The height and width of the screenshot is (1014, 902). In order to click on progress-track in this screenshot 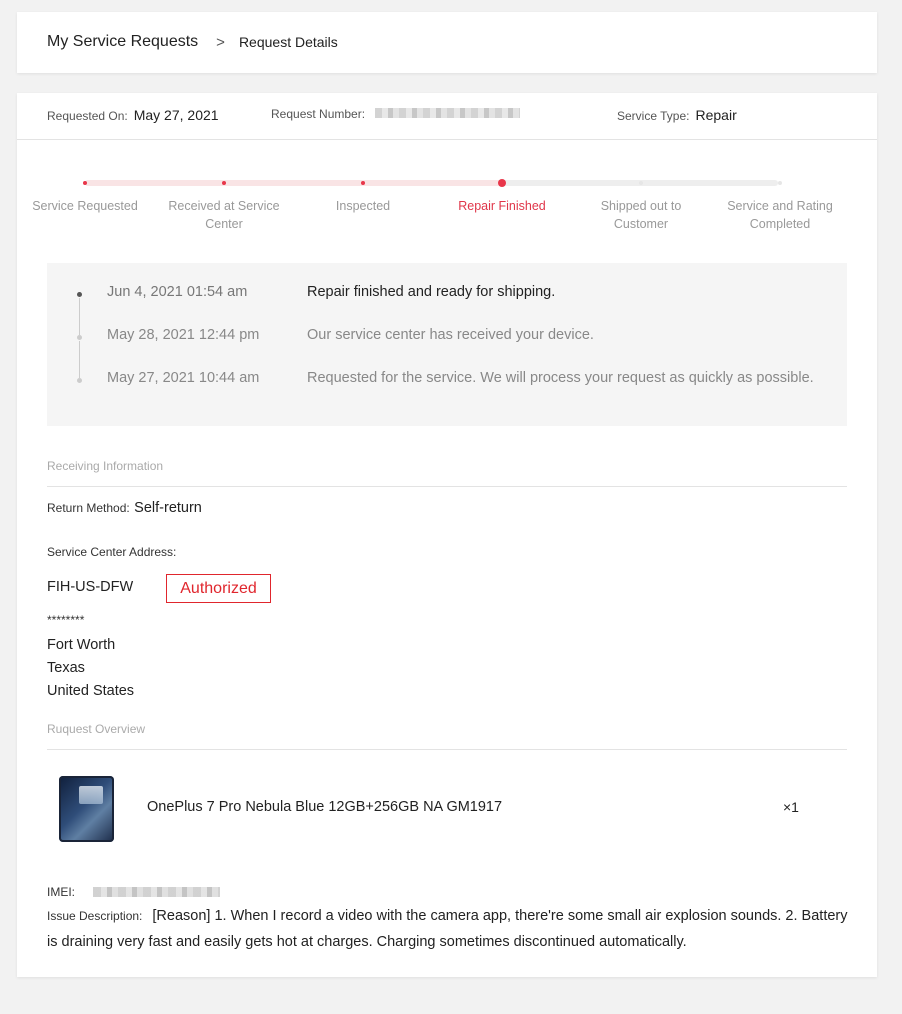, I will do `click(432, 183)`.